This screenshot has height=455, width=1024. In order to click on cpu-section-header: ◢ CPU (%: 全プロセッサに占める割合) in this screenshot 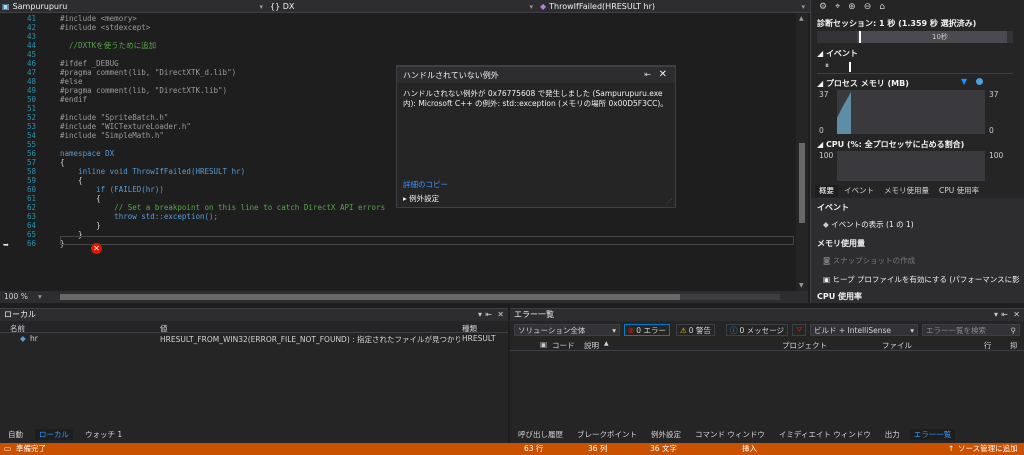, I will do `click(890, 144)`.